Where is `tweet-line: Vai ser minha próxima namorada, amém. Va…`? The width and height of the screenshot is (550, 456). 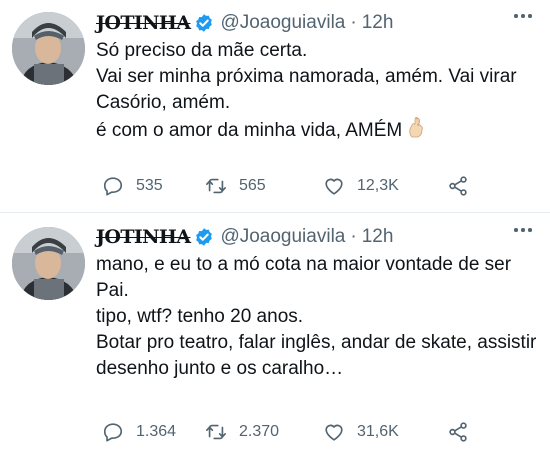 tweet-line: Vai ser minha próxima namorada, amém. Va… is located at coordinates (306, 89).